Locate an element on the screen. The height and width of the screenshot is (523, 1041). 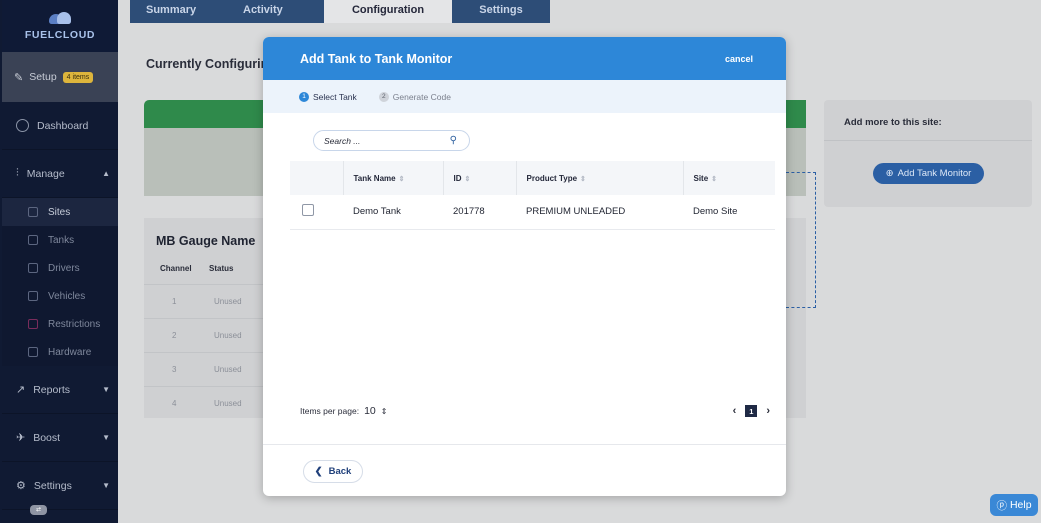
add-tank-monitor-label: Add Tank Monitor is located at coordinates (934, 173).